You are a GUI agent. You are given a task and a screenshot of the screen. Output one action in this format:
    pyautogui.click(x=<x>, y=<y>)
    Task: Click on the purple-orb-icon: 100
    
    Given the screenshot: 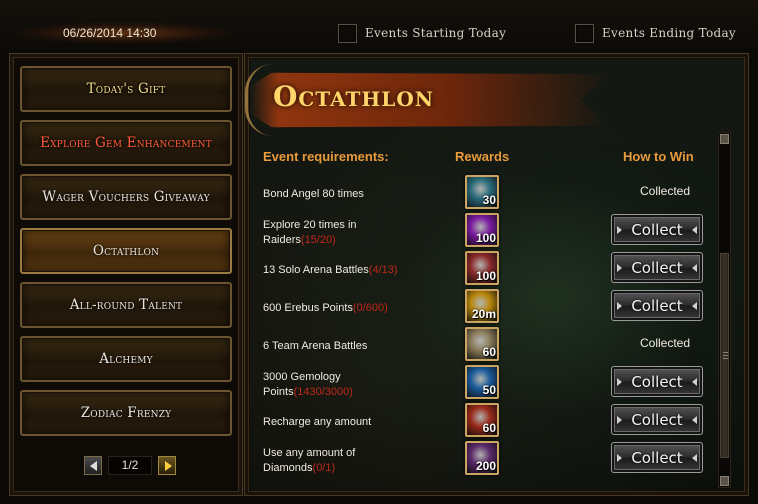 What is the action you would take?
    pyautogui.click(x=482, y=230)
    